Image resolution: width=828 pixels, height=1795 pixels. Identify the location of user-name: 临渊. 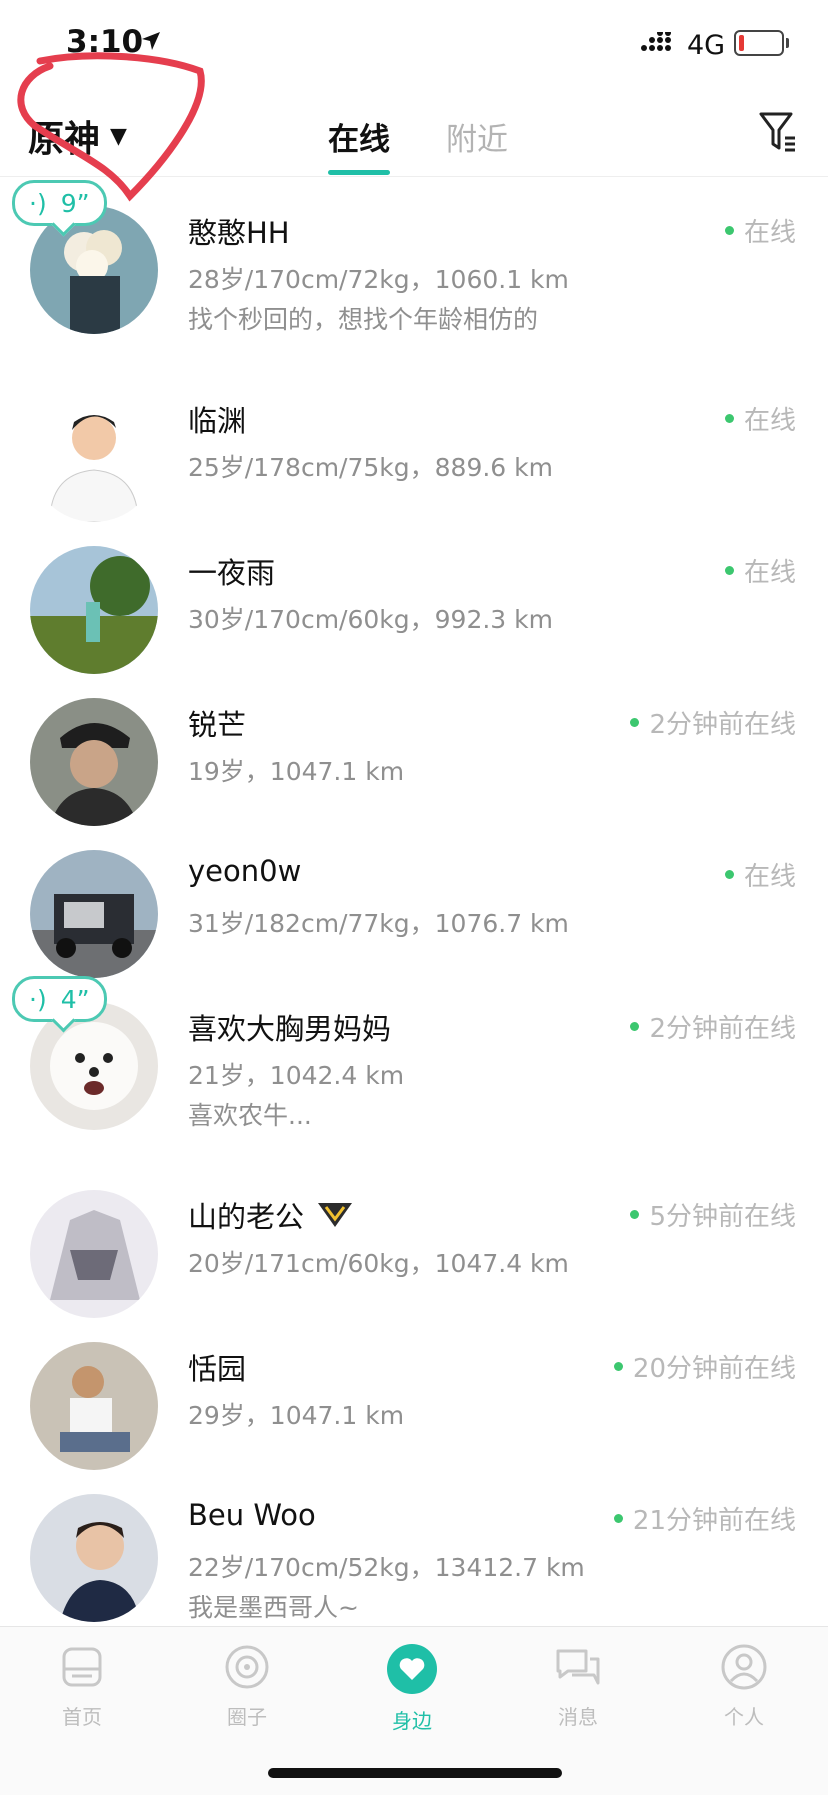
(217, 421).